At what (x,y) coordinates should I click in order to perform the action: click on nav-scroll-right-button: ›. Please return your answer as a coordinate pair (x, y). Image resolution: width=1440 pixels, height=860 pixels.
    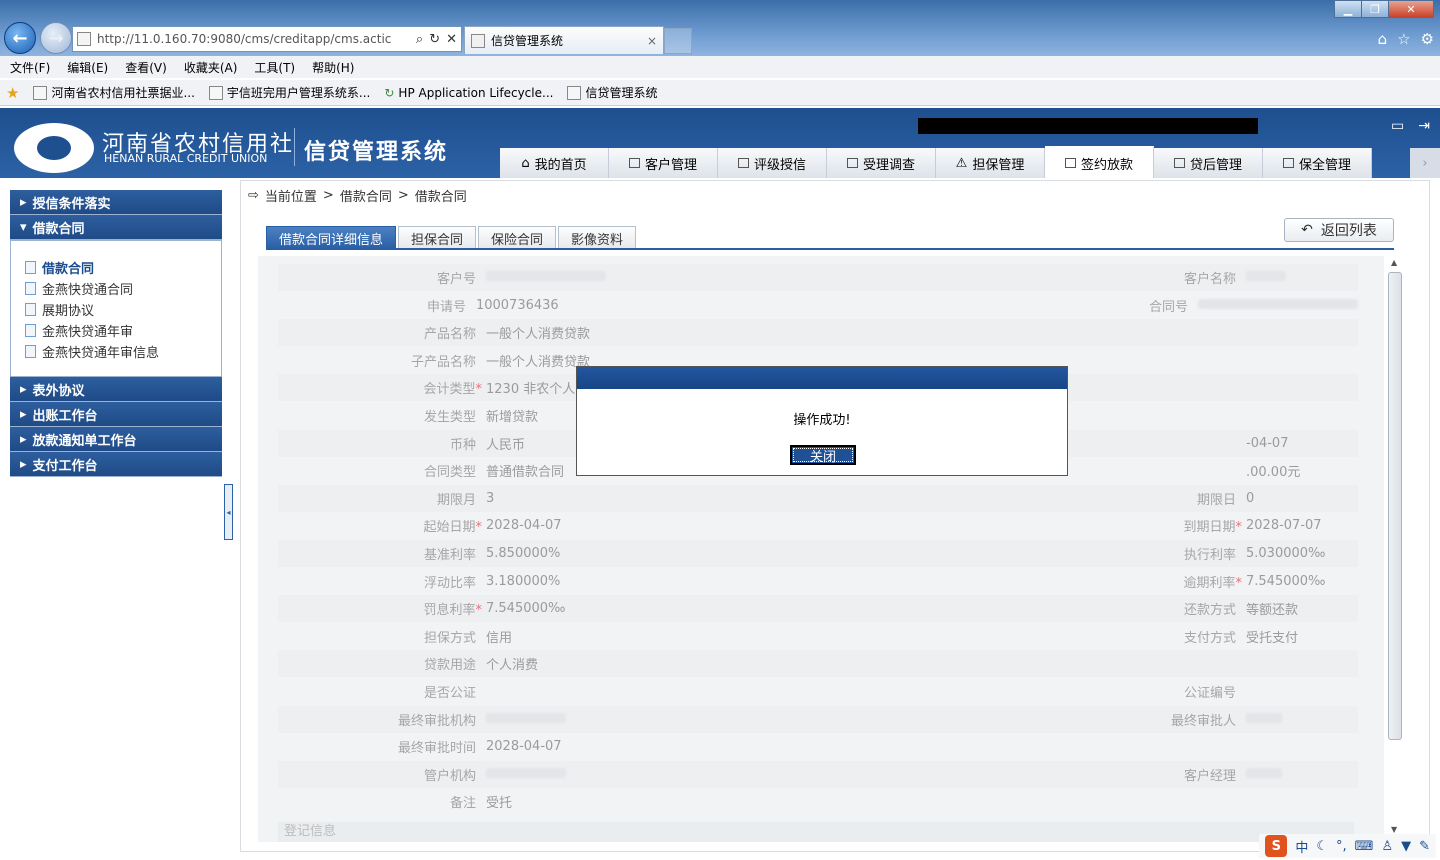
    Looking at the image, I should click on (1425, 163).